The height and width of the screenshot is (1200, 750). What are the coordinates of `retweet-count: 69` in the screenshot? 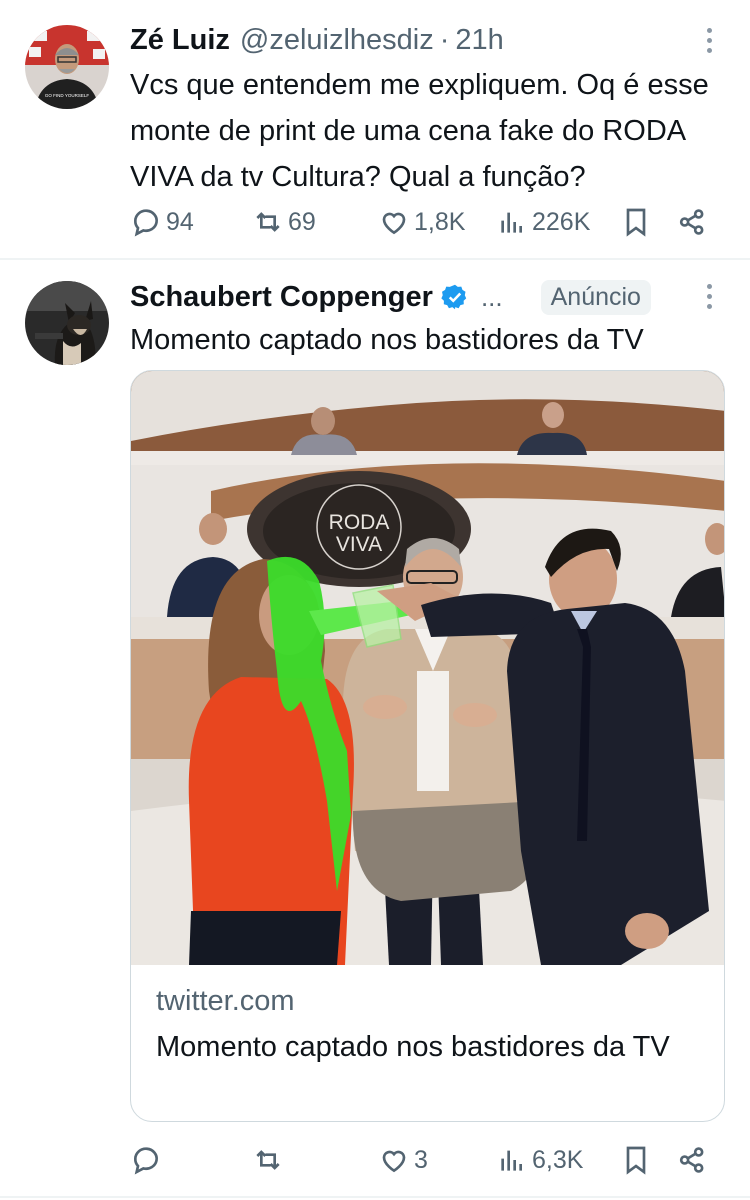 It's located at (302, 221).